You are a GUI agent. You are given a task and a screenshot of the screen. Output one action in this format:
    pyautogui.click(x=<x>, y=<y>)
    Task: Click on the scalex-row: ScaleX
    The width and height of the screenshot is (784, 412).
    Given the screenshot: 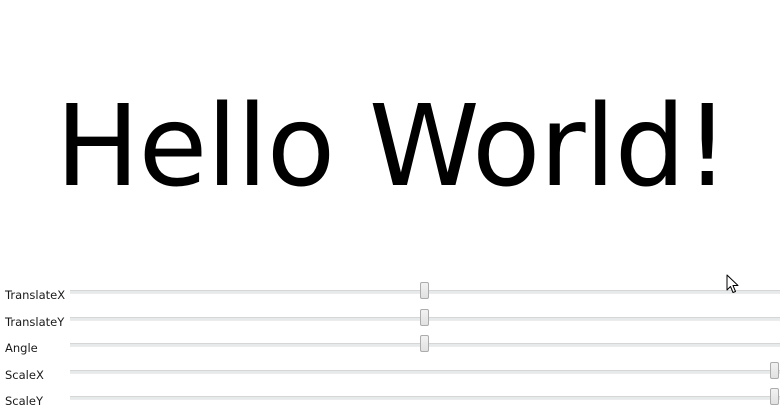 What is the action you would take?
    pyautogui.click(x=392, y=373)
    